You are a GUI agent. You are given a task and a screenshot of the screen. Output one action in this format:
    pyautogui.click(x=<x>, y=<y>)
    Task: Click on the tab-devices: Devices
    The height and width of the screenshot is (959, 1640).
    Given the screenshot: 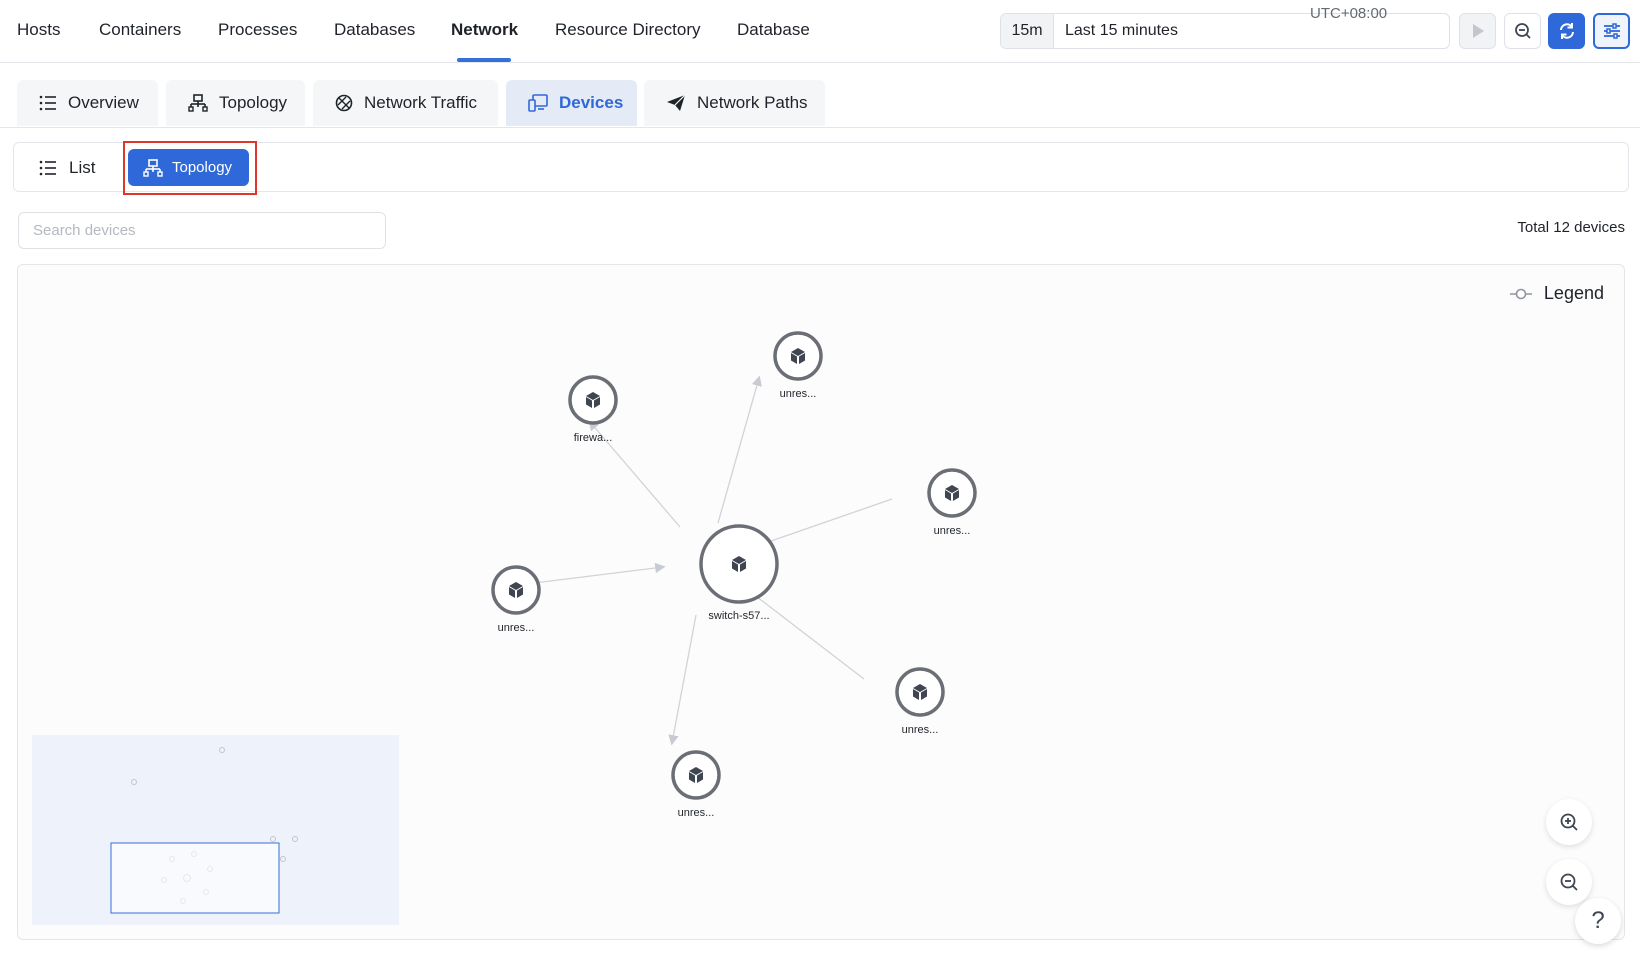 What is the action you would take?
    pyautogui.click(x=571, y=103)
    